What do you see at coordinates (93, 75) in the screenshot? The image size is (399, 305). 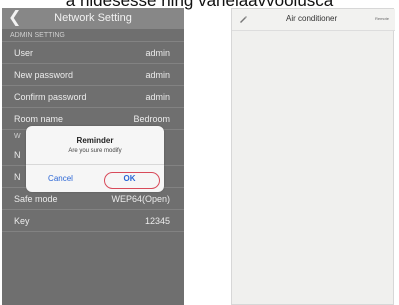 I see `row-new-password: New password admin` at bounding box center [93, 75].